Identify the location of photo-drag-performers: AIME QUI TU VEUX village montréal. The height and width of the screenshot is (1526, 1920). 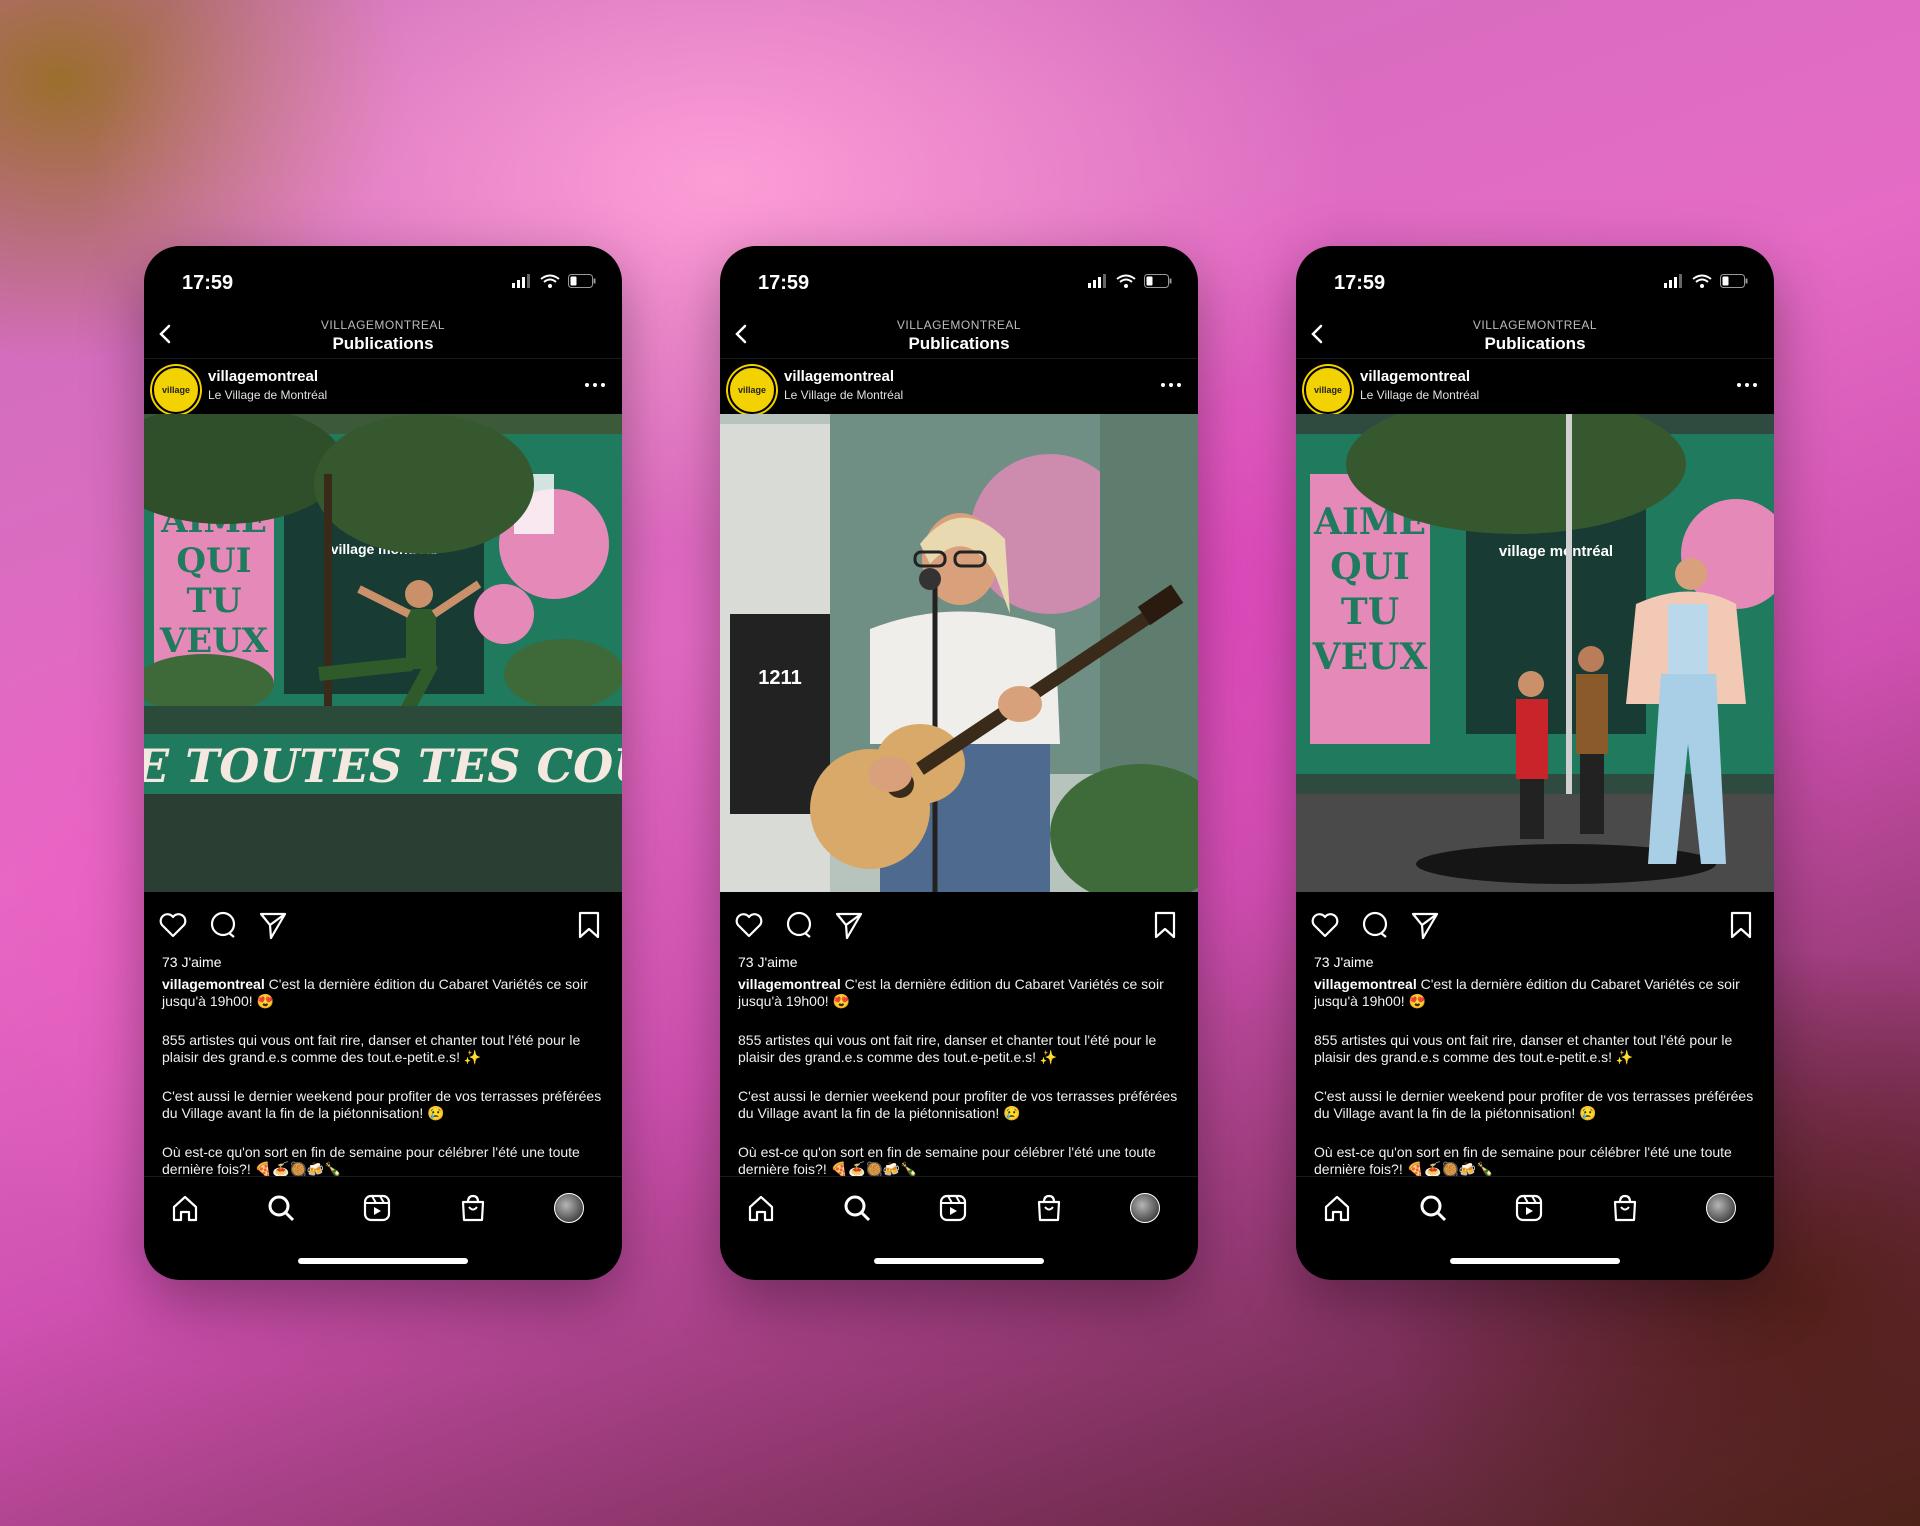
(1535, 653).